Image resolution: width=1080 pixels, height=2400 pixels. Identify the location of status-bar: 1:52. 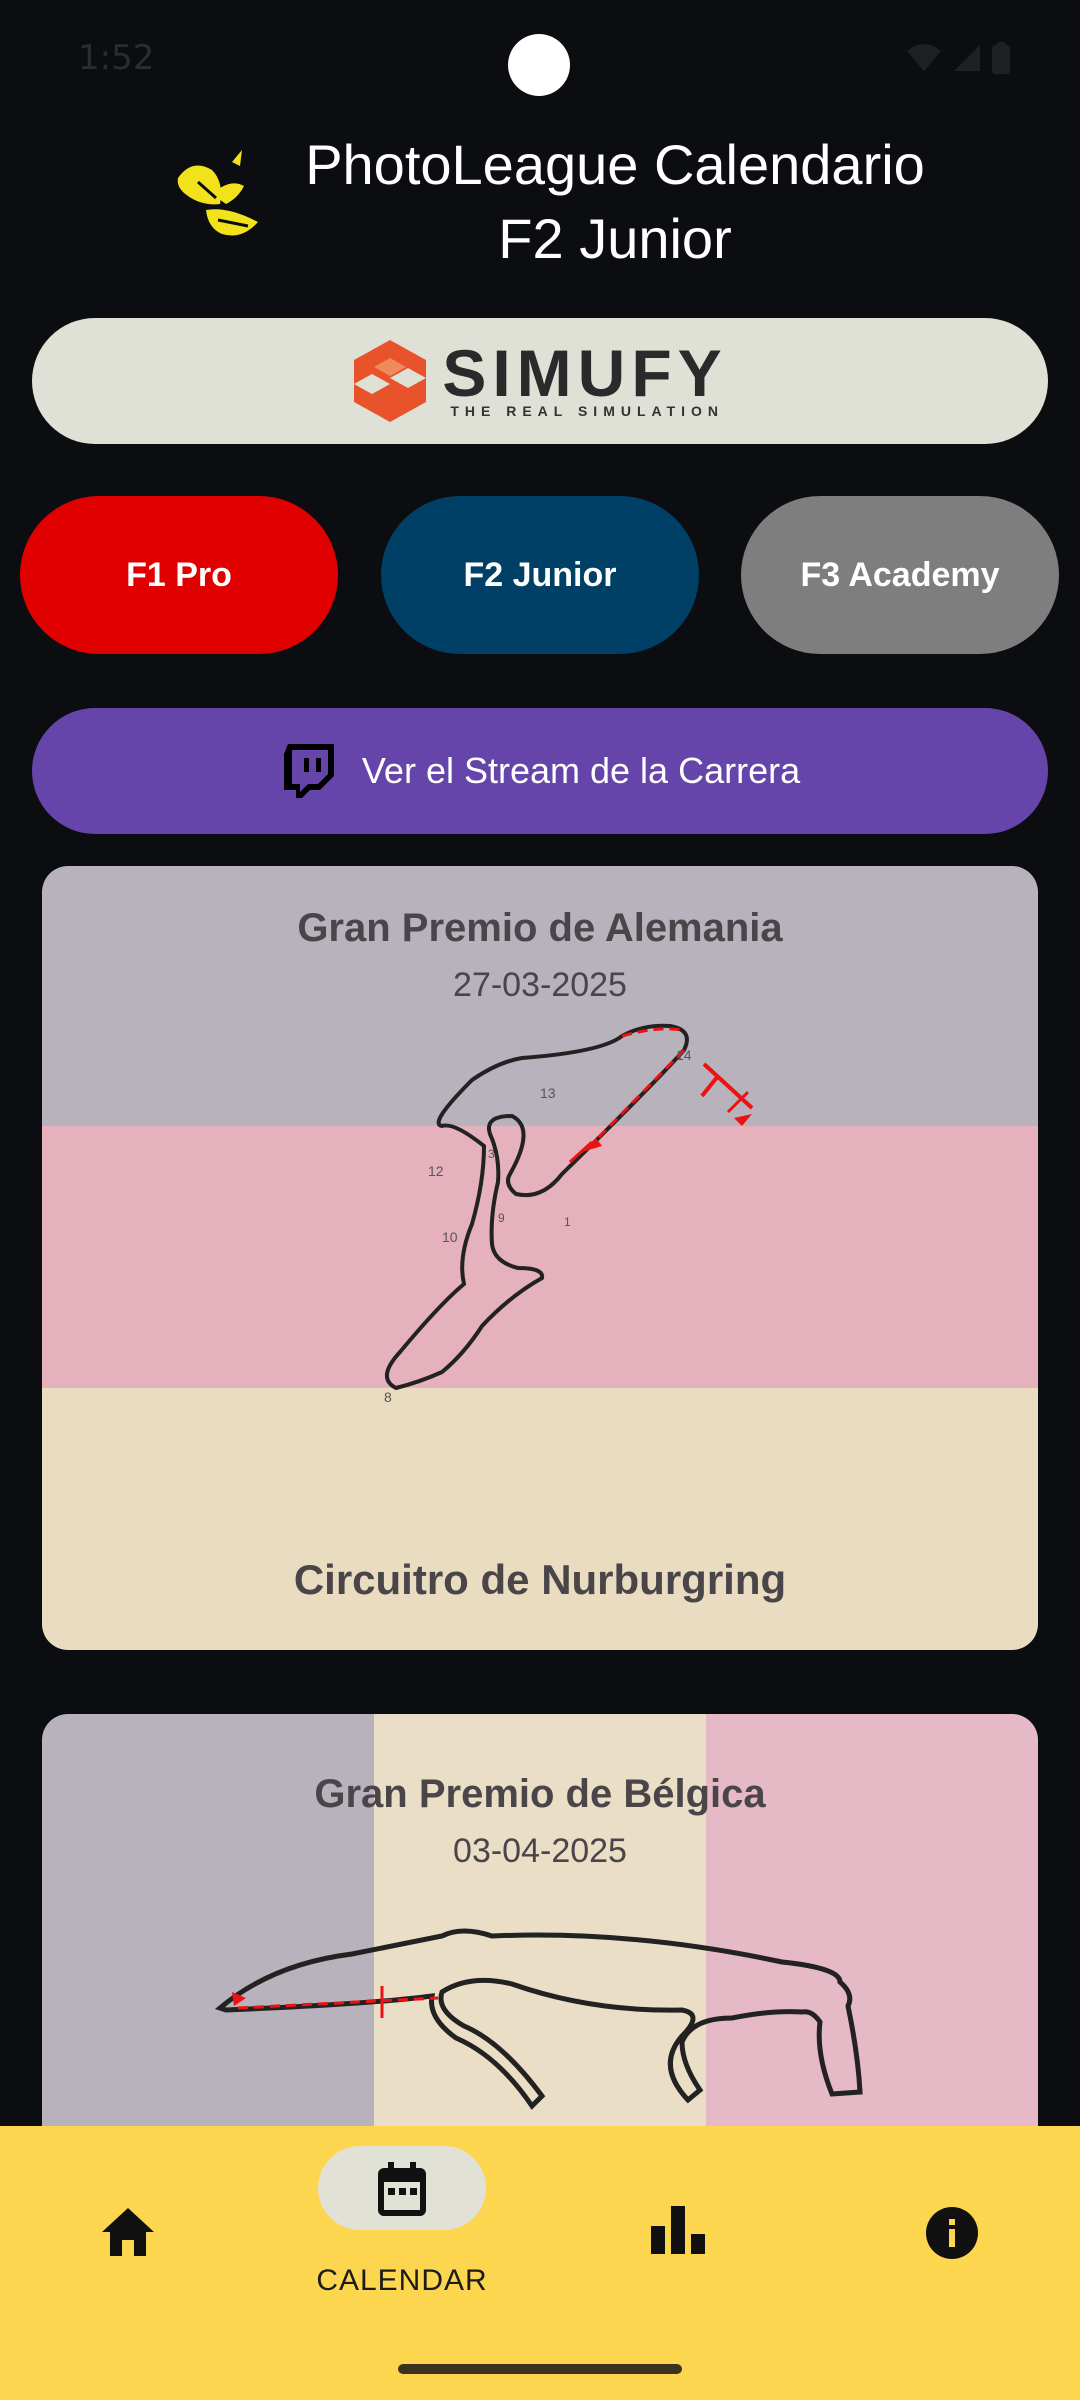
(540, 60).